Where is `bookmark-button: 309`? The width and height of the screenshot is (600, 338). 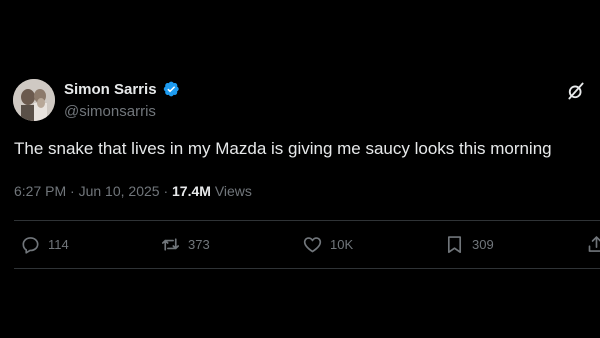 bookmark-button: 309 is located at coordinates (469, 244).